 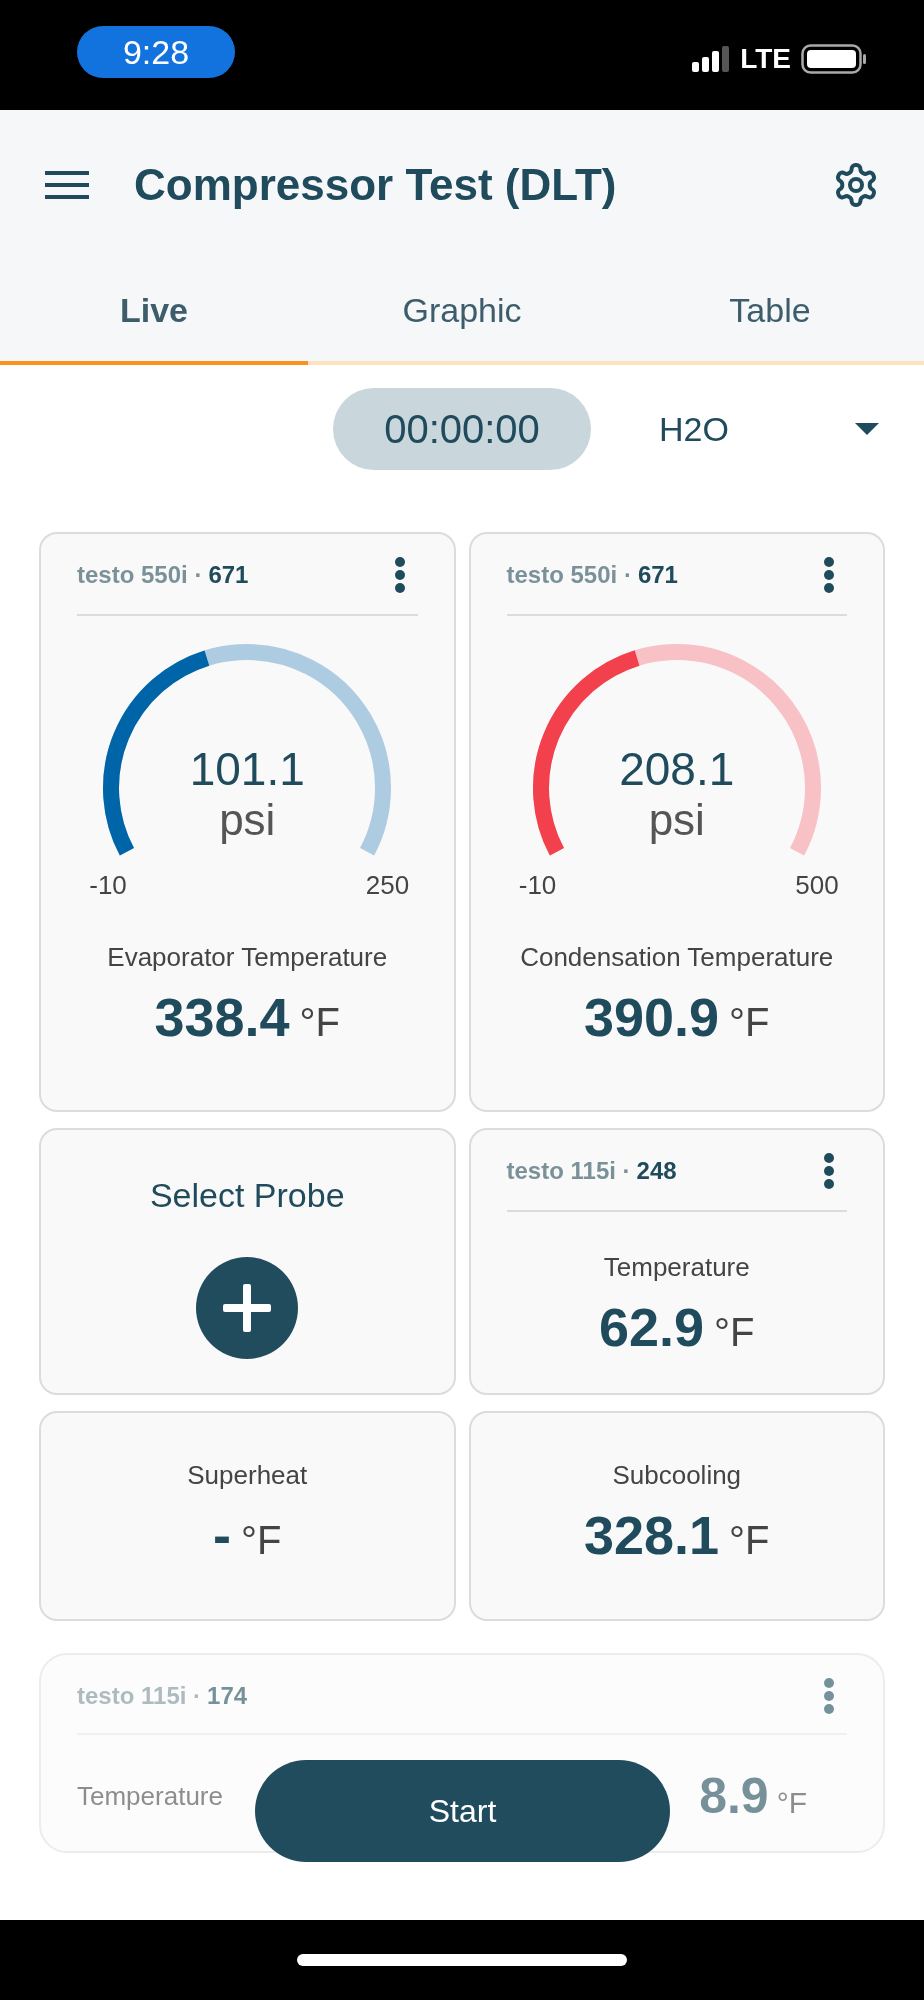 I want to click on medium-dropdown: H2O, so click(x=769, y=429).